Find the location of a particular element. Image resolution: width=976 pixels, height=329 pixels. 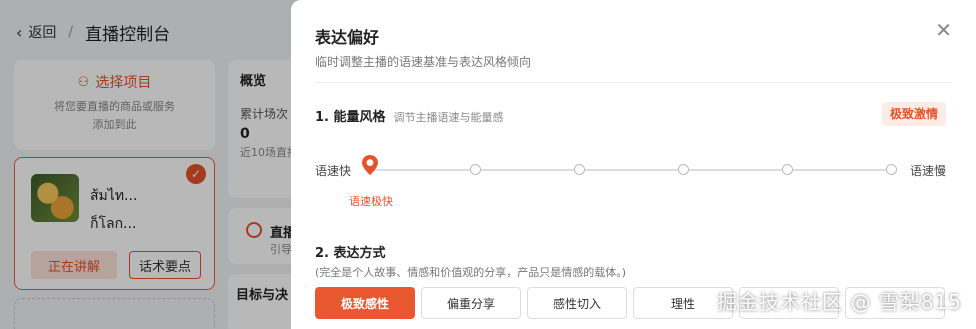

divider is located at coordinates (633, 82).